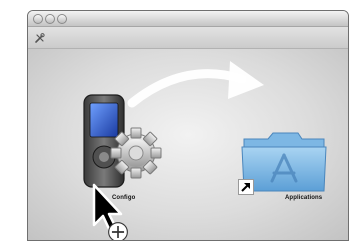 This screenshot has width=349, height=241. Describe the element at coordinates (38, 19) in the screenshot. I see `close-button` at that location.